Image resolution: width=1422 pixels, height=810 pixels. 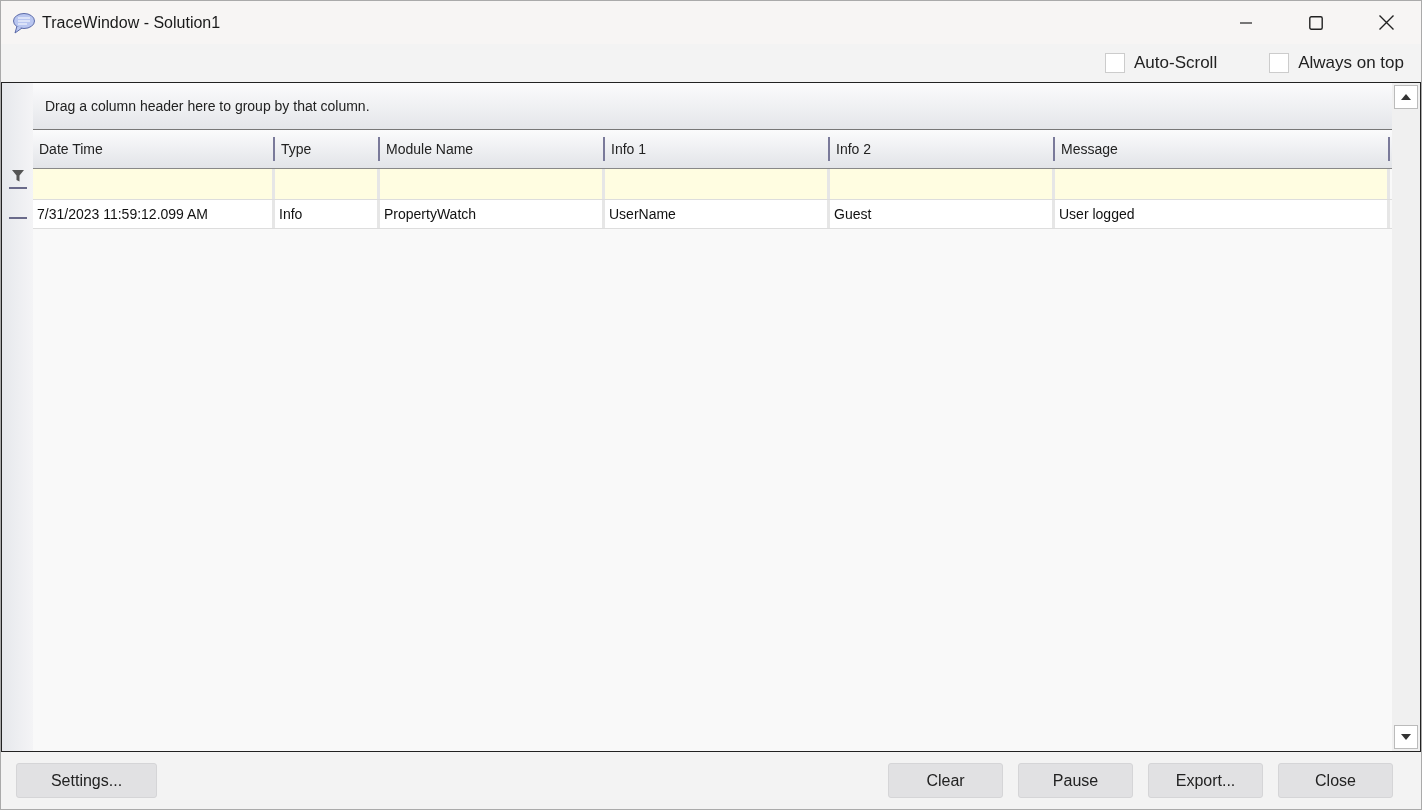 What do you see at coordinates (154, 214) in the screenshot?
I see `table-cell: 7/31/2023 11:59:12.099 AM` at bounding box center [154, 214].